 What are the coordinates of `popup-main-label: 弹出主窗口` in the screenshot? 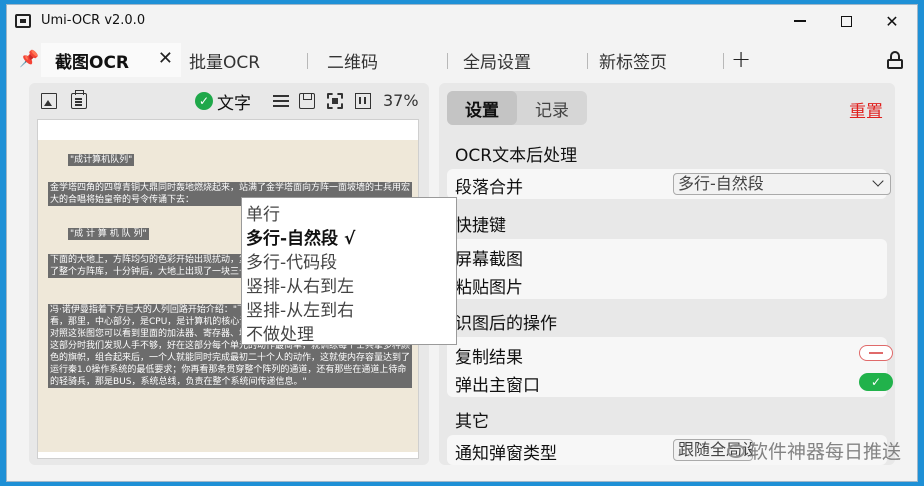 It's located at (497, 386).